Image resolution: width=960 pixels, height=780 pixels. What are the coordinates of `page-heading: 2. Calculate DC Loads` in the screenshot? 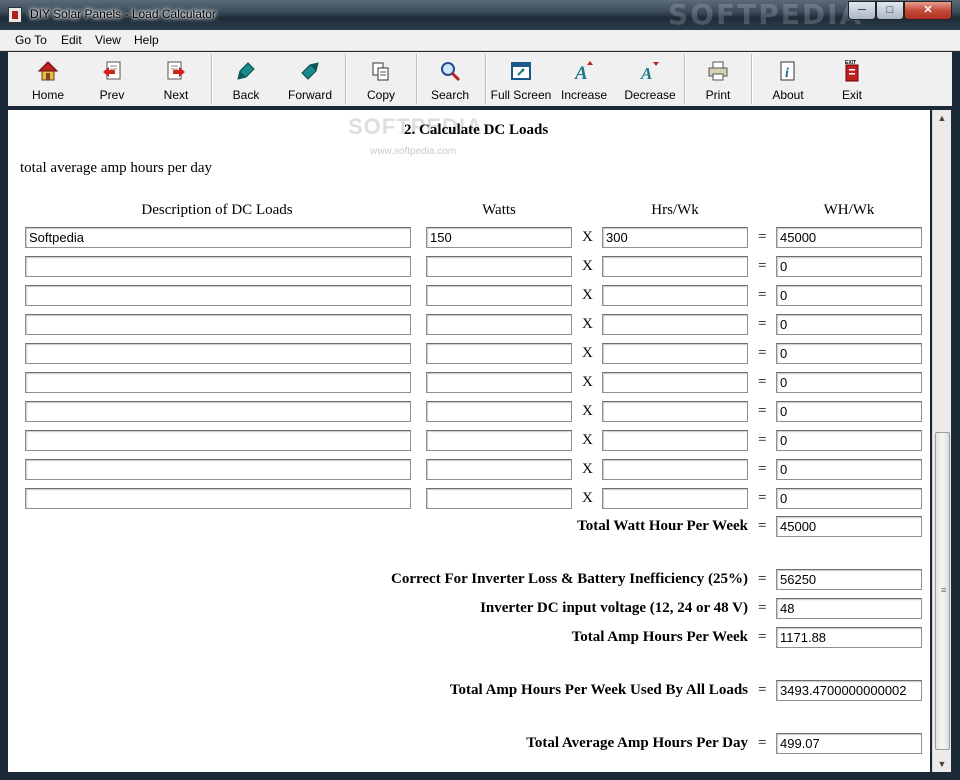 It's located at (476, 130).